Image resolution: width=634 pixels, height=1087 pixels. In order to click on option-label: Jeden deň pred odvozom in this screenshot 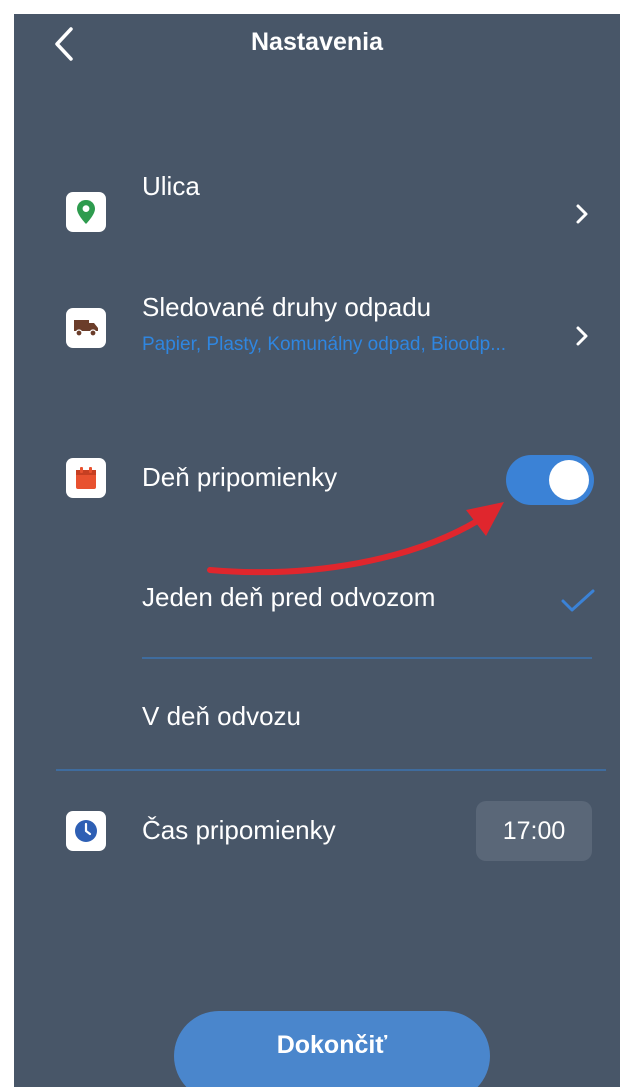, I will do `click(289, 597)`.